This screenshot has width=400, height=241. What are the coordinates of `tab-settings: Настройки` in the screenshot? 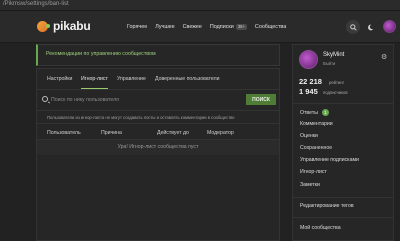 It's located at (59, 79).